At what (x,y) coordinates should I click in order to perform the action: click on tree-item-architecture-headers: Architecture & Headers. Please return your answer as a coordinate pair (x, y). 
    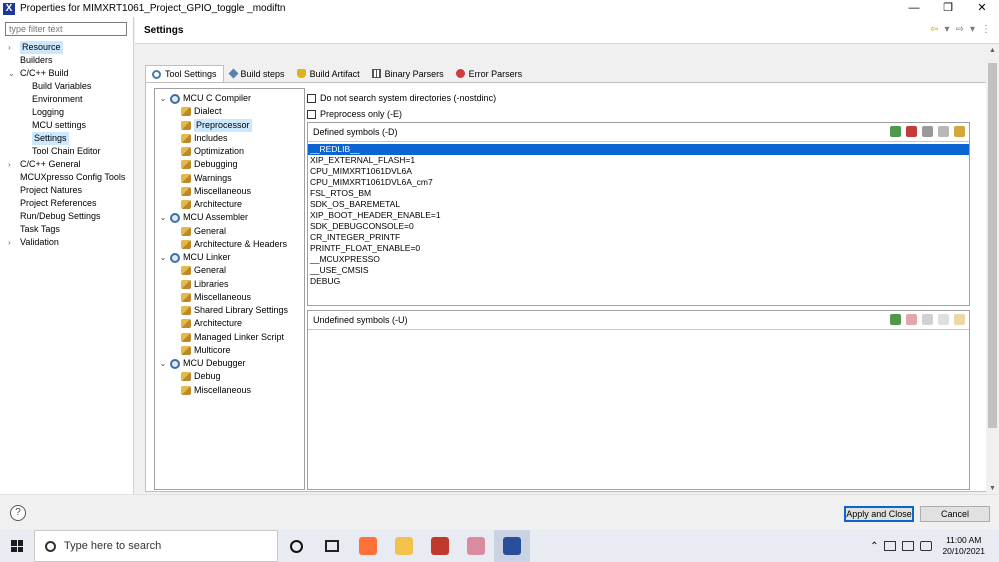
    Looking at the image, I should click on (234, 244).